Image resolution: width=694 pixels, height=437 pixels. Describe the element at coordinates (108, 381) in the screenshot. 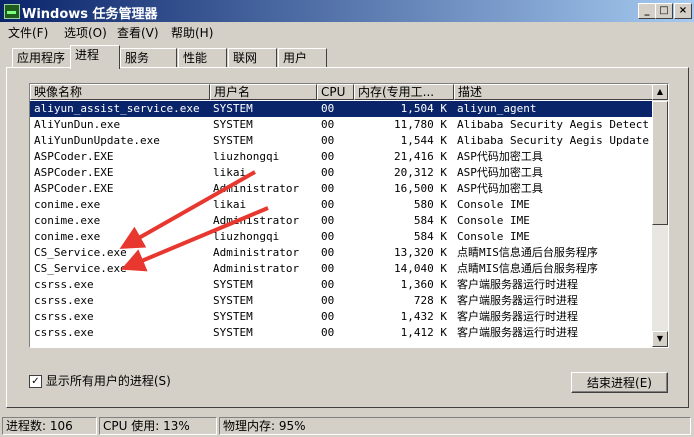

I see `show-all-users-label: 显示所有用户的进程(S)` at that location.